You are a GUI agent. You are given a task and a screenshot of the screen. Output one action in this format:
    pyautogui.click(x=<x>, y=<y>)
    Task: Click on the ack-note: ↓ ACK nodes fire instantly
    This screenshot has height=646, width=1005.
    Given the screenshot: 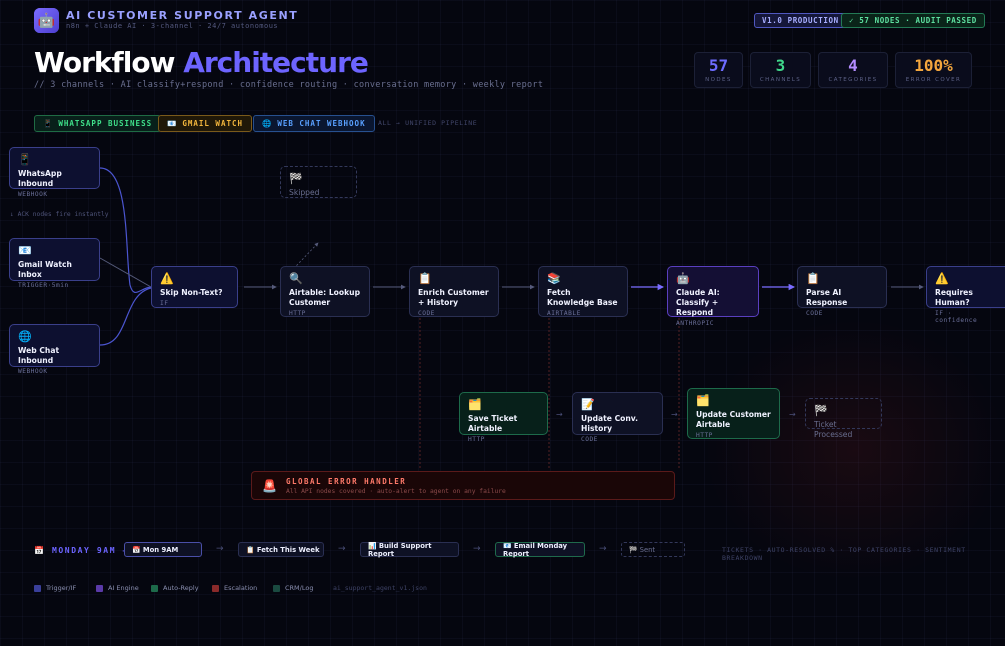 What is the action you would take?
    pyautogui.click(x=59, y=214)
    